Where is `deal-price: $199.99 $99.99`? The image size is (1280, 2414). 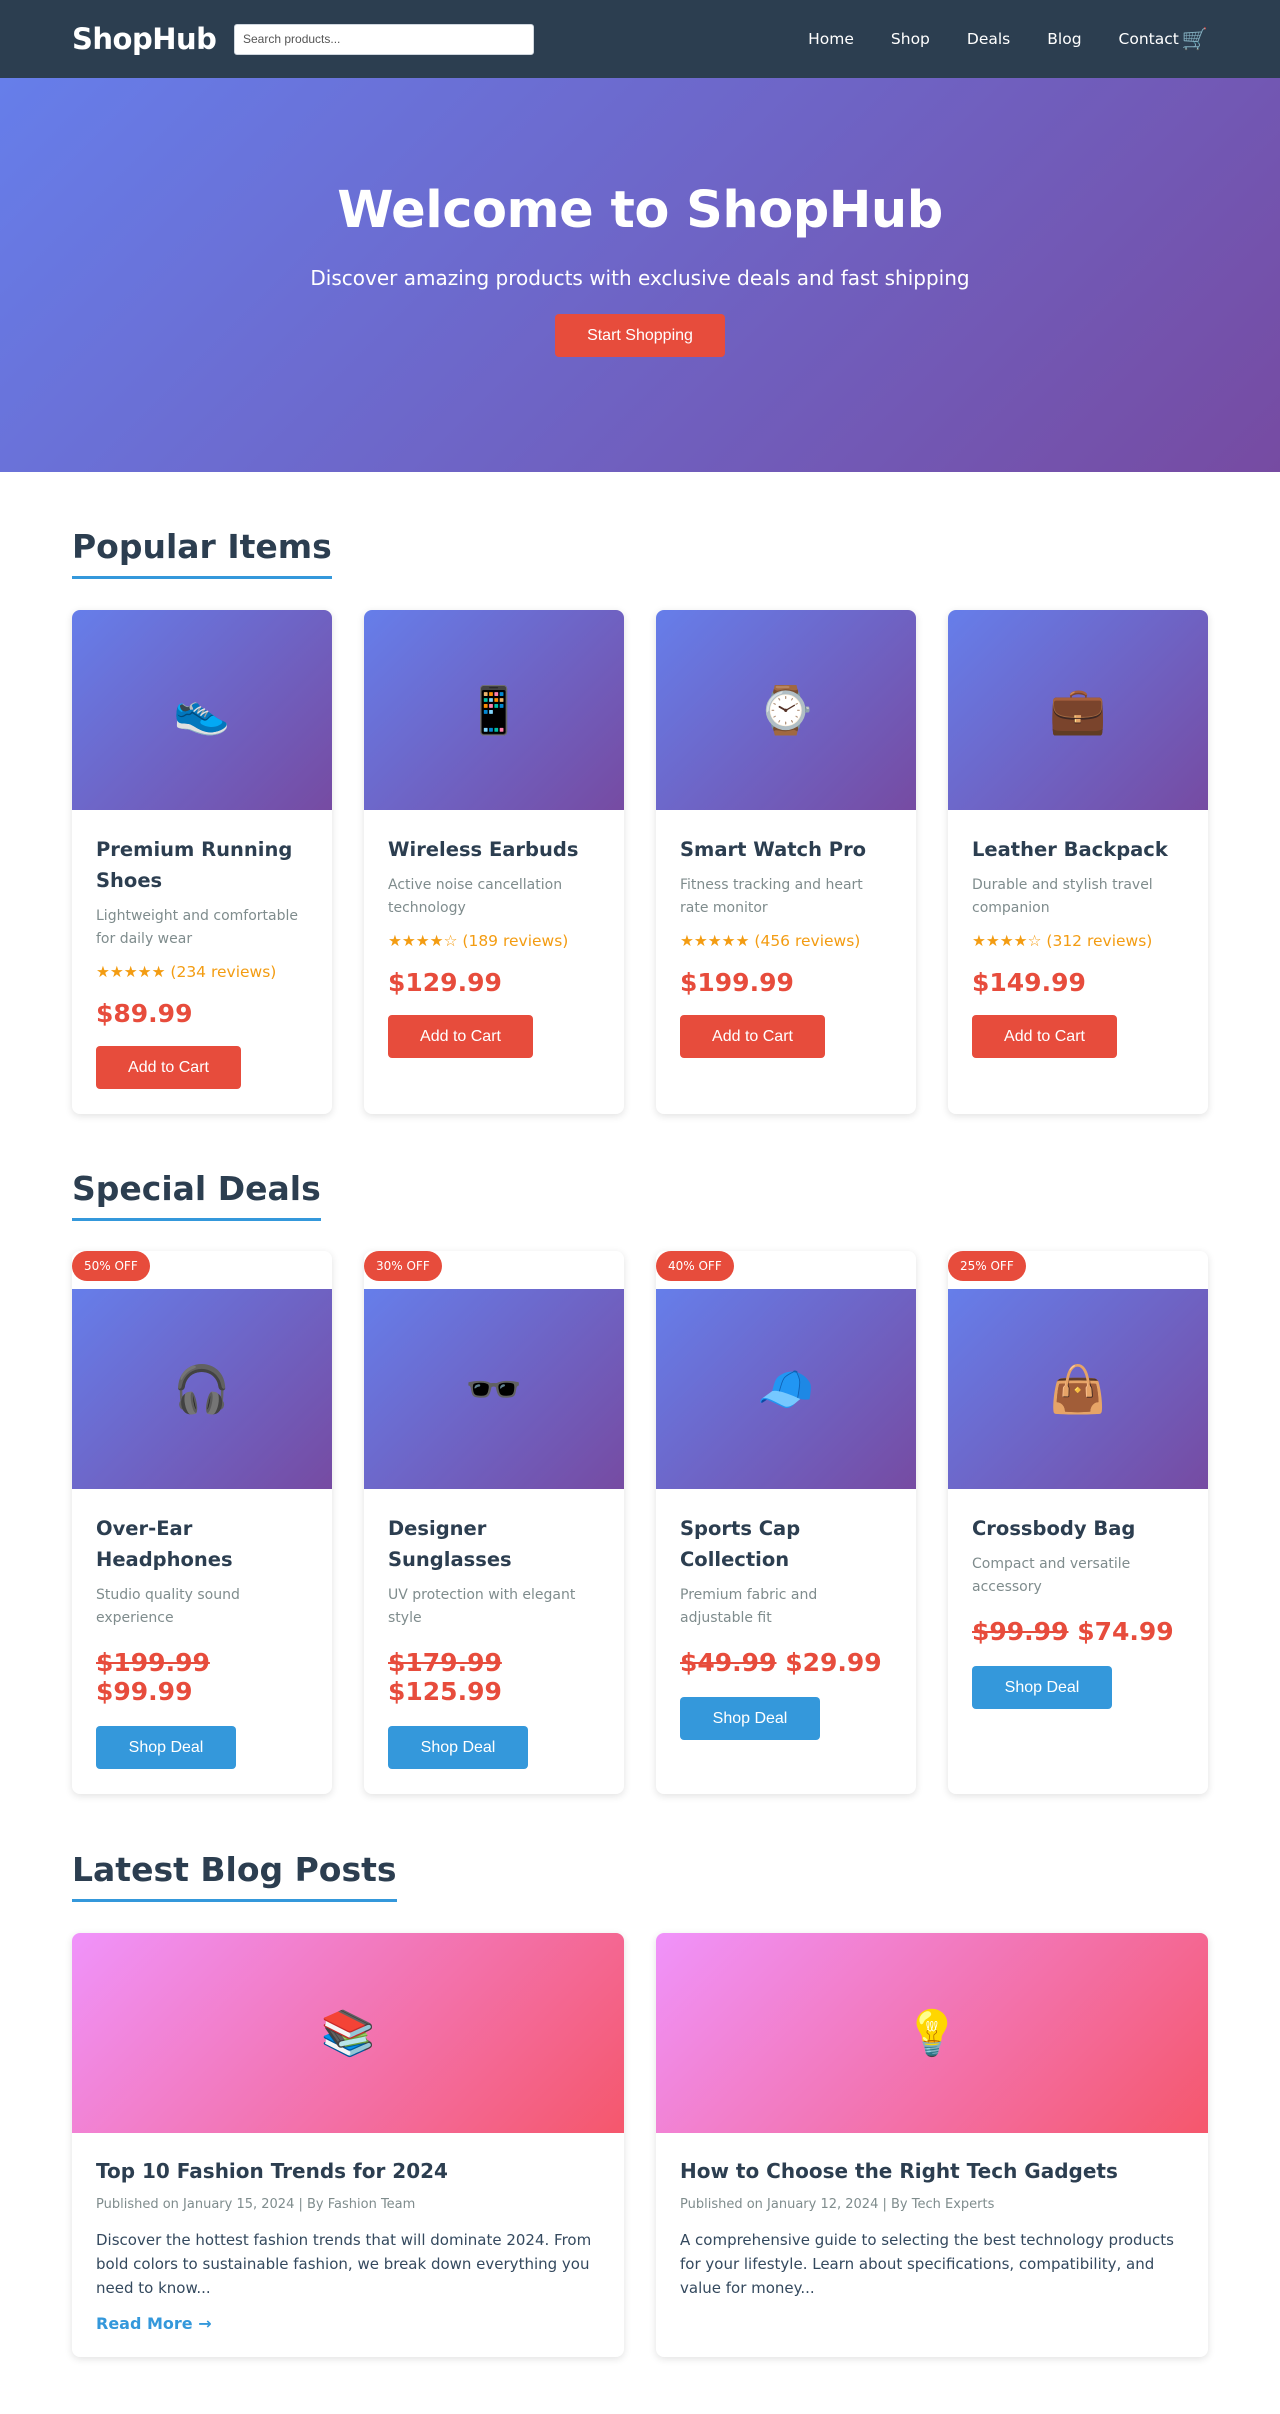 deal-price: $199.99 $99.99 is located at coordinates (202, 1677).